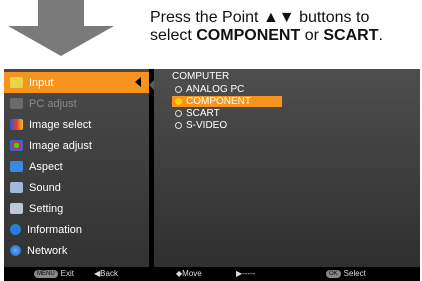 This screenshot has height=281, width=422. What do you see at coordinates (53, 103) in the screenshot?
I see `menu-item-label: PC adjust` at bounding box center [53, 103].